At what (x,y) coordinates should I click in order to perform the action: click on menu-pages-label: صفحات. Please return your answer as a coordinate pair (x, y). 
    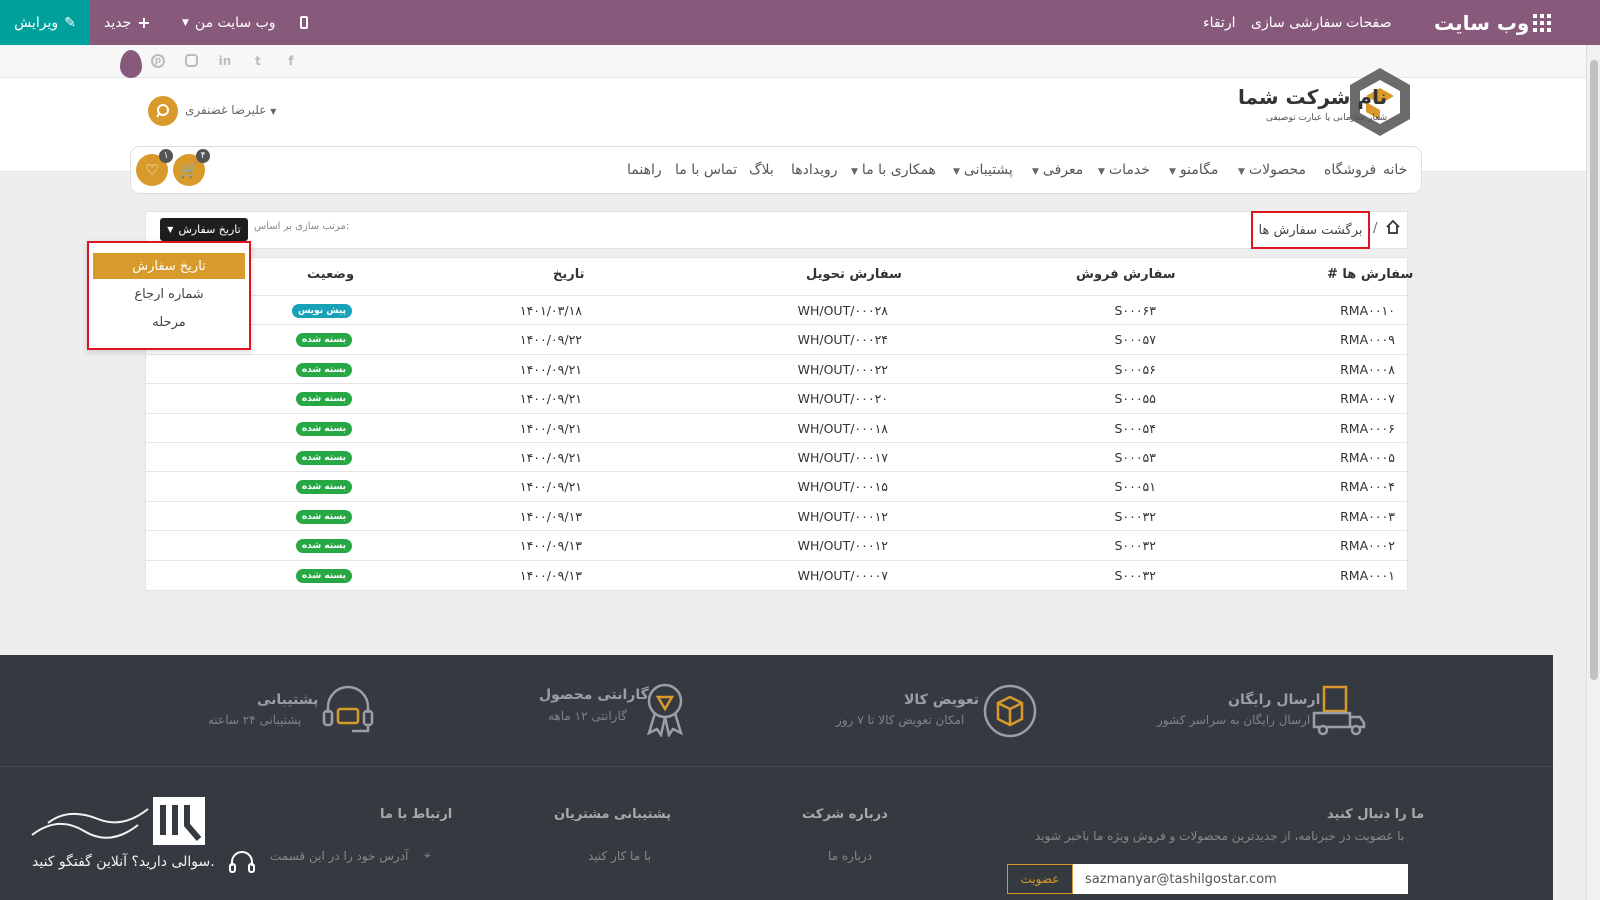
    Looking at the image, I should click on (1369, 22).